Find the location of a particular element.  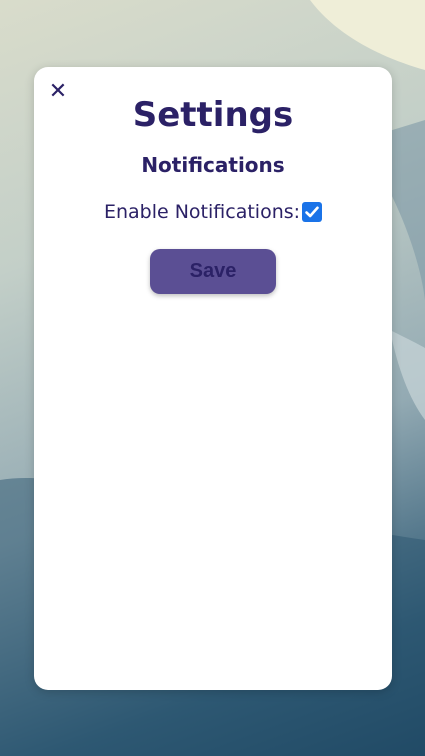

enable-notifications-label: Enable Notifications: is located at coordinates (202, 212).